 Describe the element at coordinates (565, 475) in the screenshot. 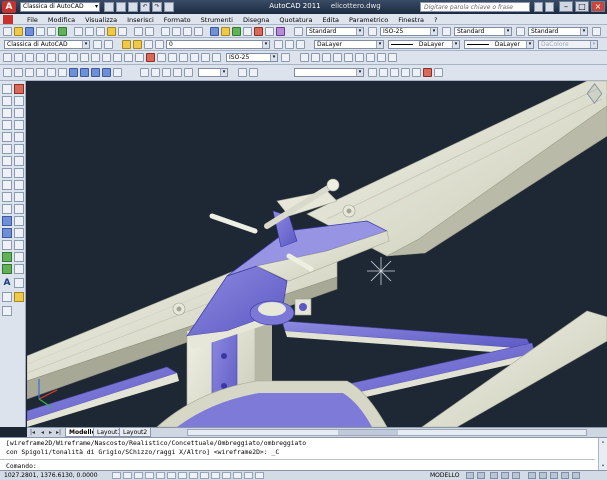

I see `hardware-acceleration-icon` at that location.